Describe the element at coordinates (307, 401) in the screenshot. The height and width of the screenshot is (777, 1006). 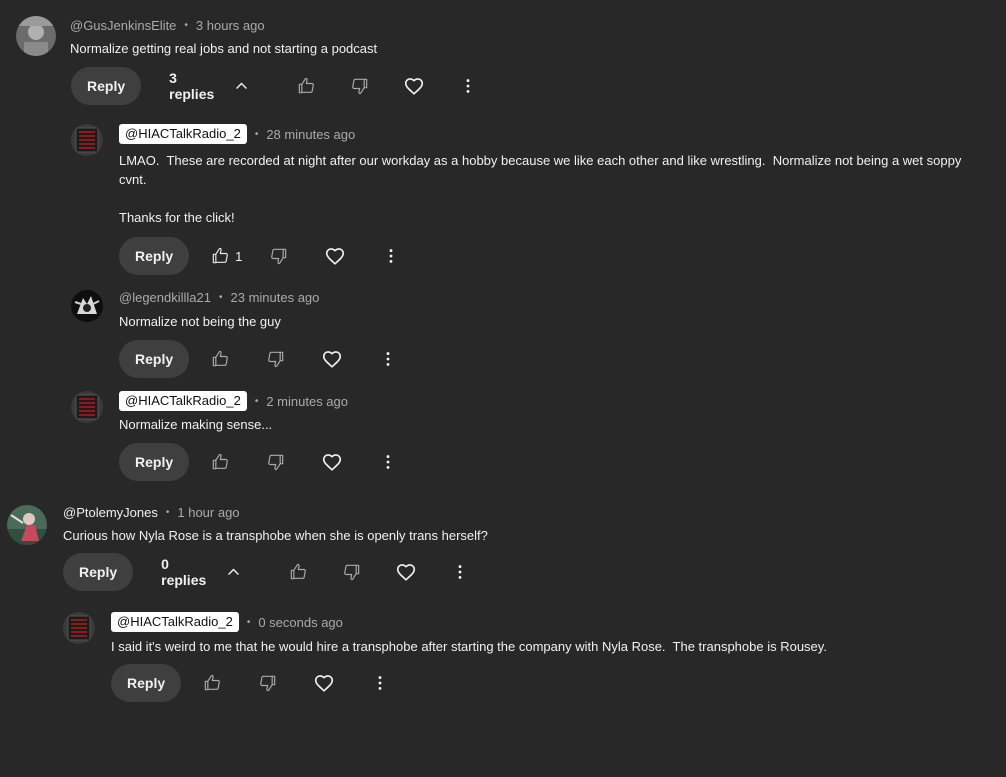
I see `comment-time: 2 minutes ago` at that location.